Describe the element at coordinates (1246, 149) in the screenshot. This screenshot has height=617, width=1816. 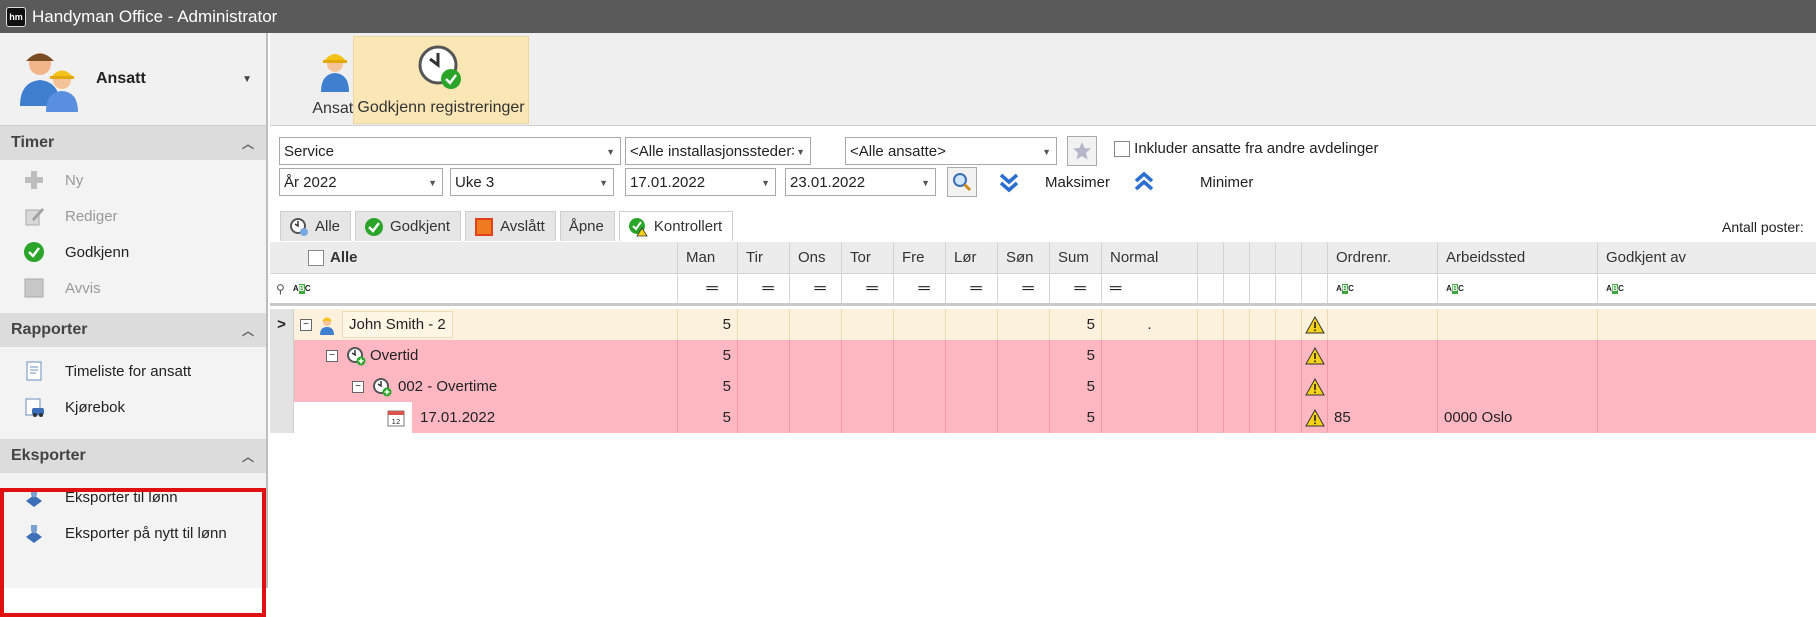
I see `include-other-departments: Inkluder ansatte fra andre avdelinger` at that location.